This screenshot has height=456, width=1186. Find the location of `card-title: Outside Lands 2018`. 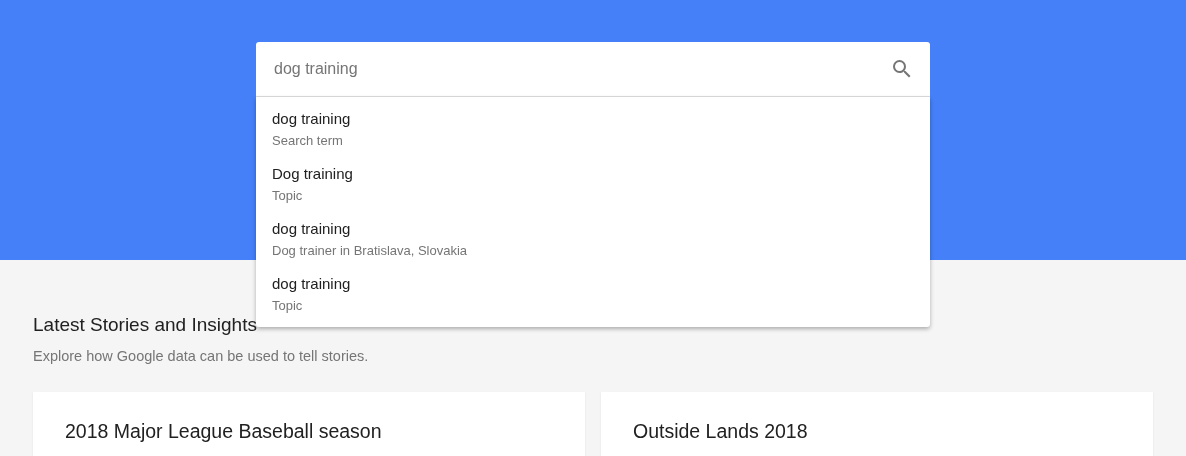

card-title: Outside Lands 2018 is located at coordinates (720, 431).